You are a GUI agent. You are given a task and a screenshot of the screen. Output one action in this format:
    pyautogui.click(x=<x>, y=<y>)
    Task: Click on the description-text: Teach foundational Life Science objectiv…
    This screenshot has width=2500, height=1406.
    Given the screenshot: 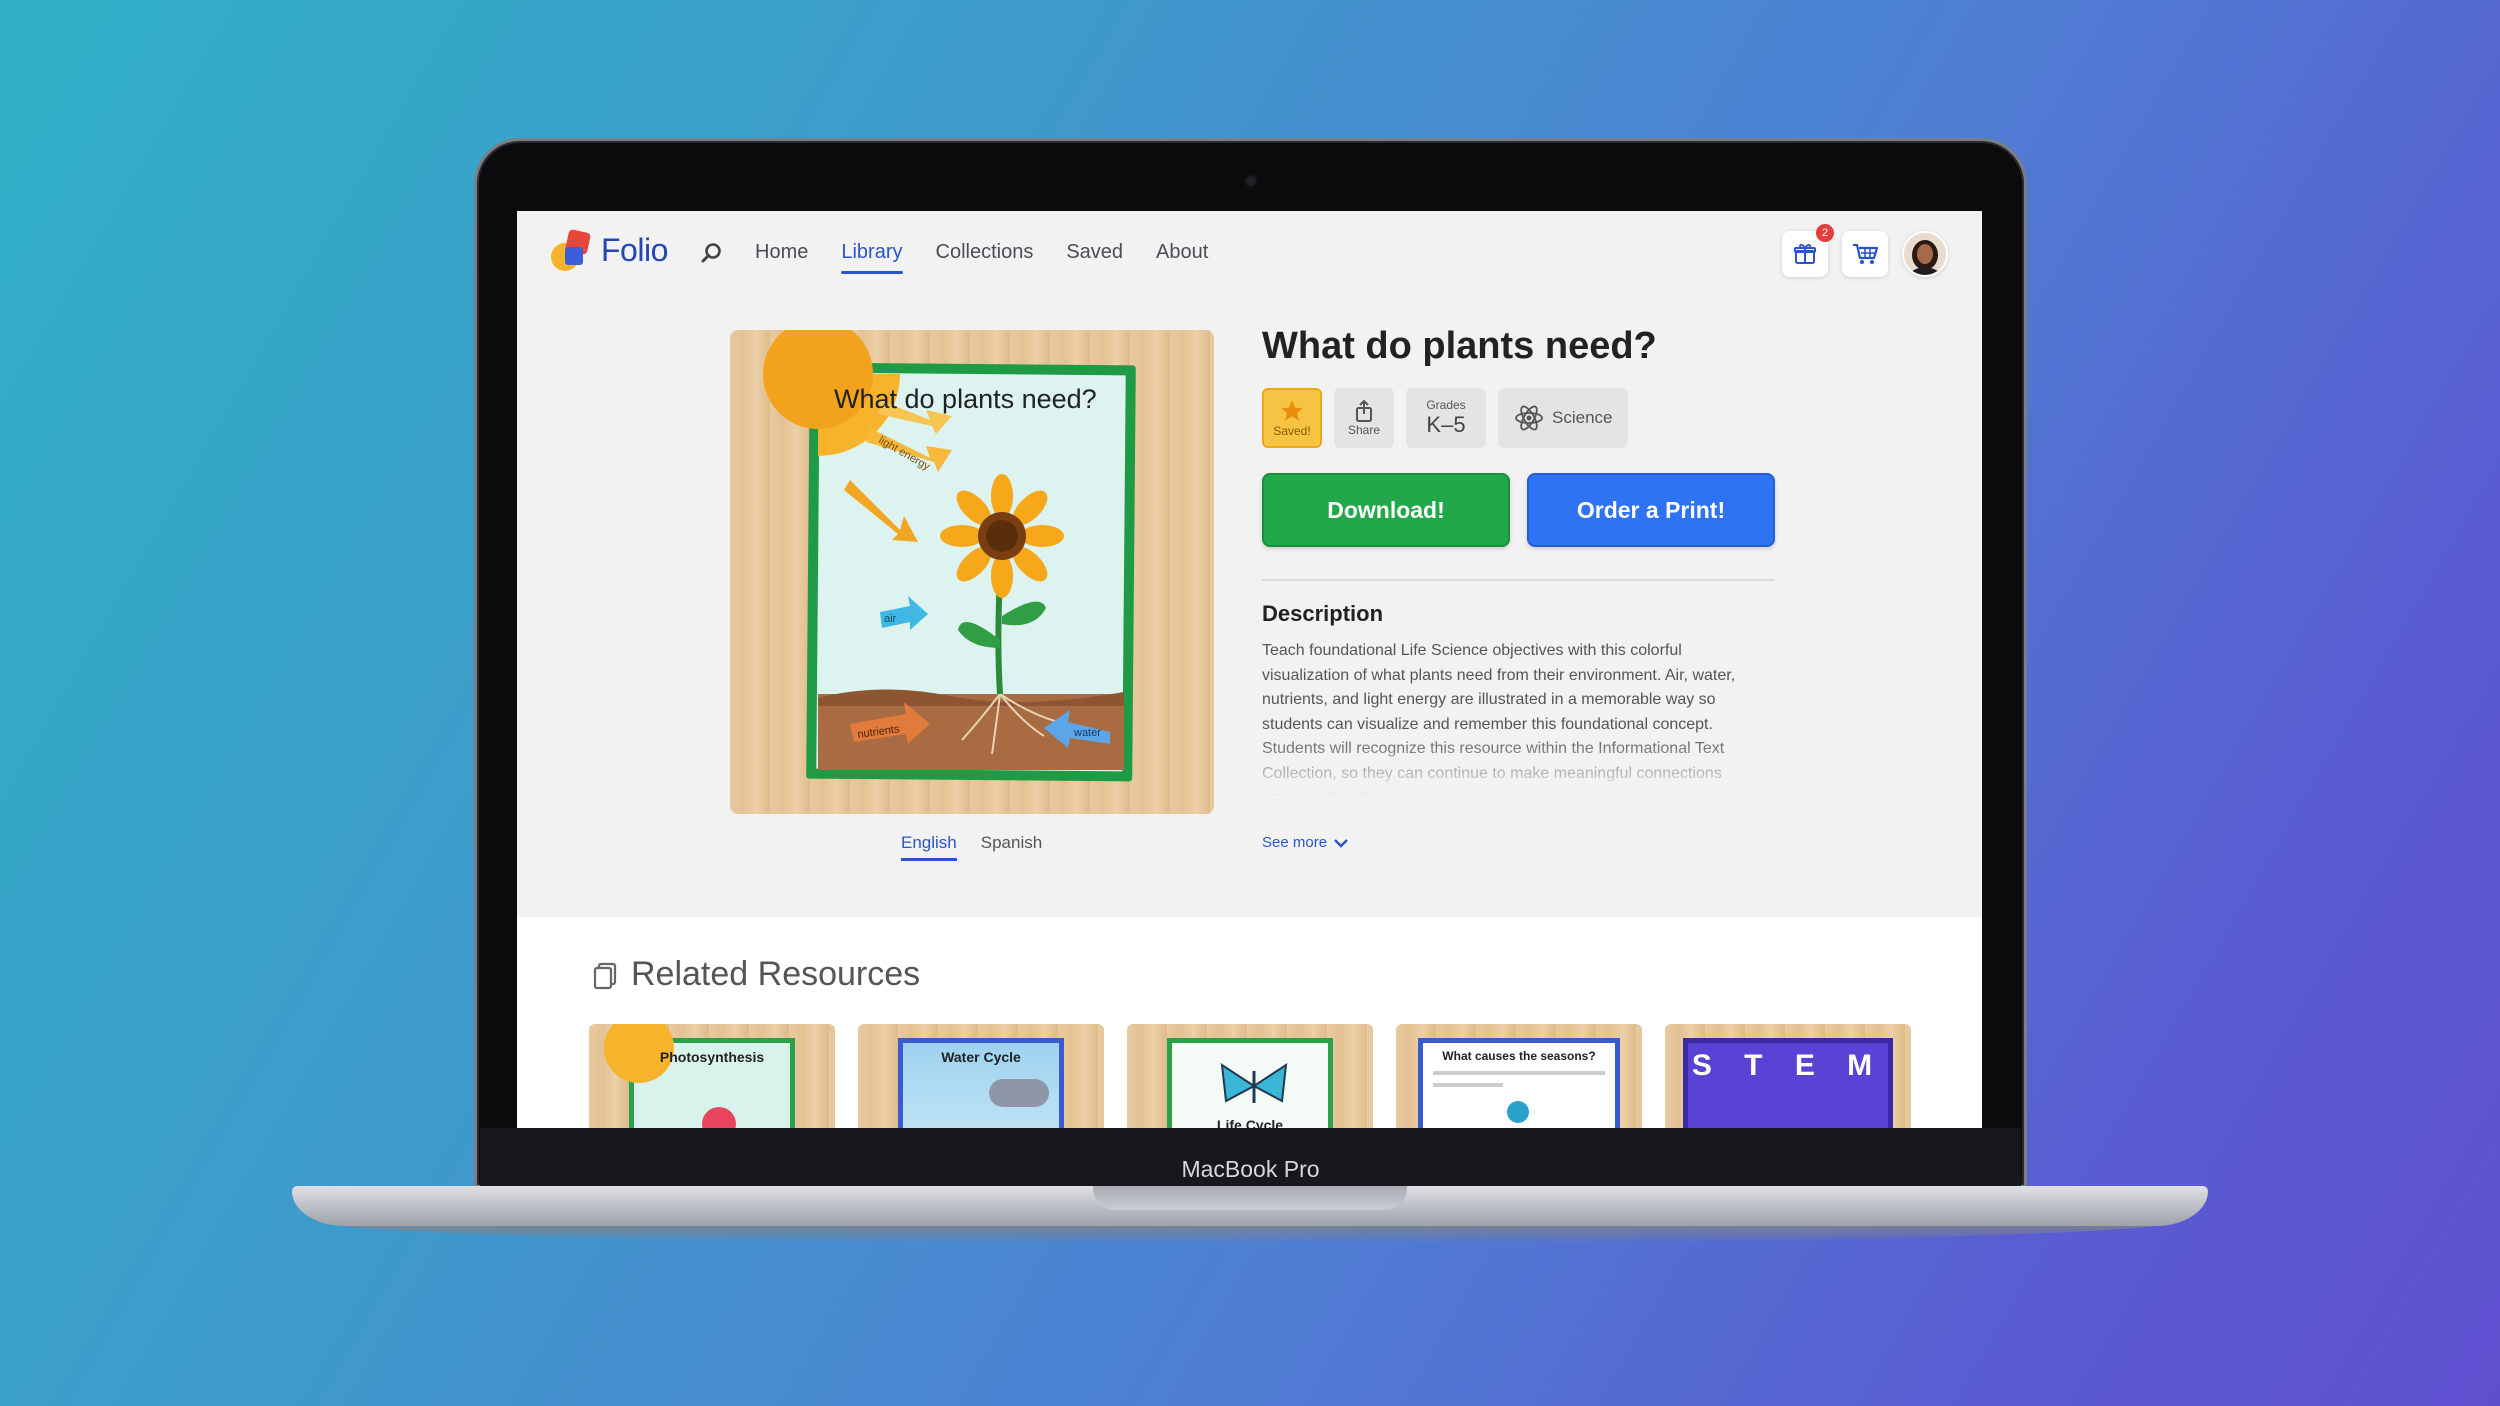 What is the action you would take?
    pyautogui.click(x=1499, y=719)
    